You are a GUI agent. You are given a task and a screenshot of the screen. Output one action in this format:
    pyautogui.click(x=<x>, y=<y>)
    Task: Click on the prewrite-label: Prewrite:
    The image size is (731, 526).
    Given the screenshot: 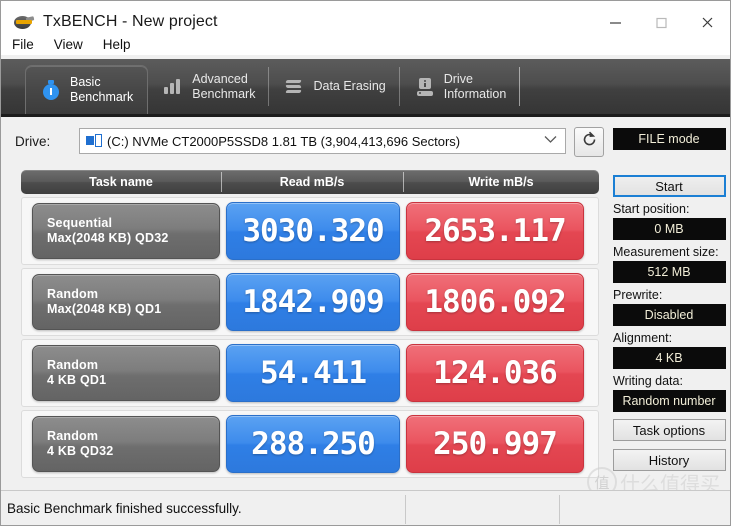 What is the action you would take?
    pyautogui.click(x=638, y=295)
    